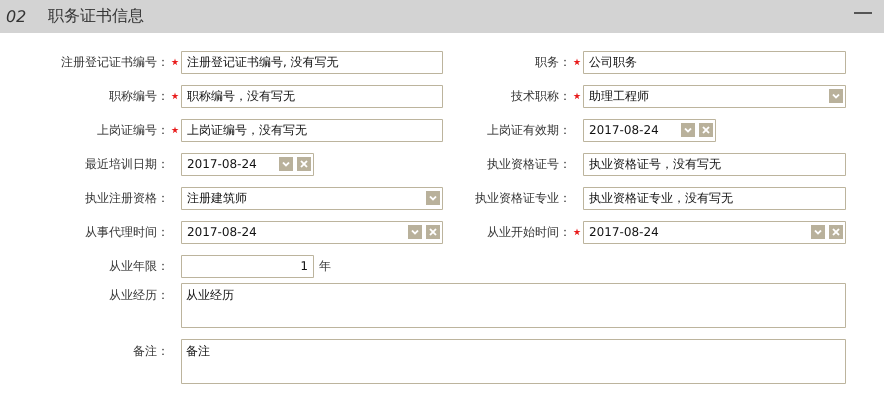  I want to click on field-label: 从业开始时间：, so click(529, 232).